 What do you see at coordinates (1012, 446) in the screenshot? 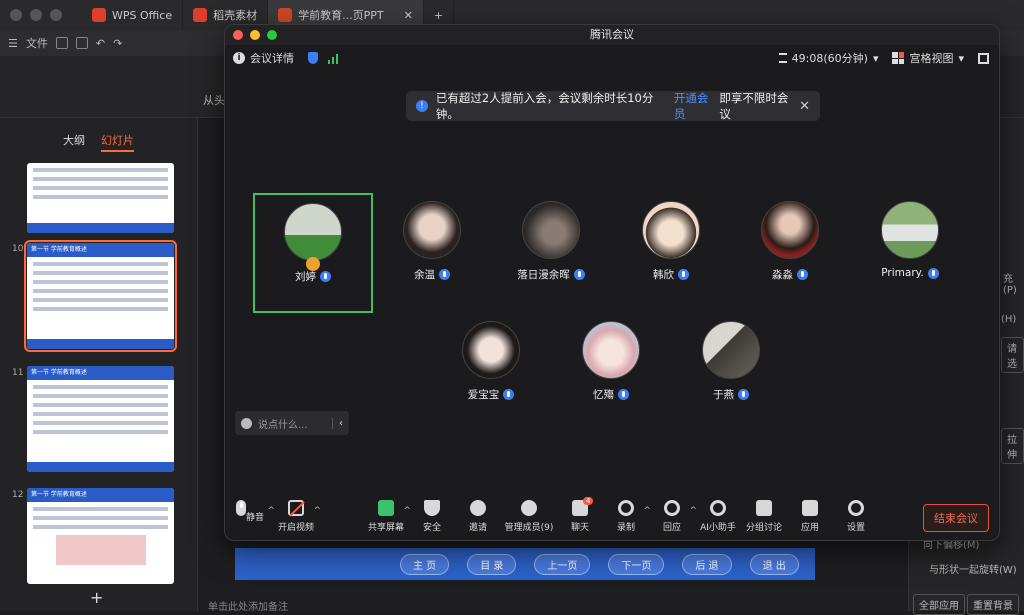
I see `stretch-button: 拉伸` at bounding box center [1012, 446].